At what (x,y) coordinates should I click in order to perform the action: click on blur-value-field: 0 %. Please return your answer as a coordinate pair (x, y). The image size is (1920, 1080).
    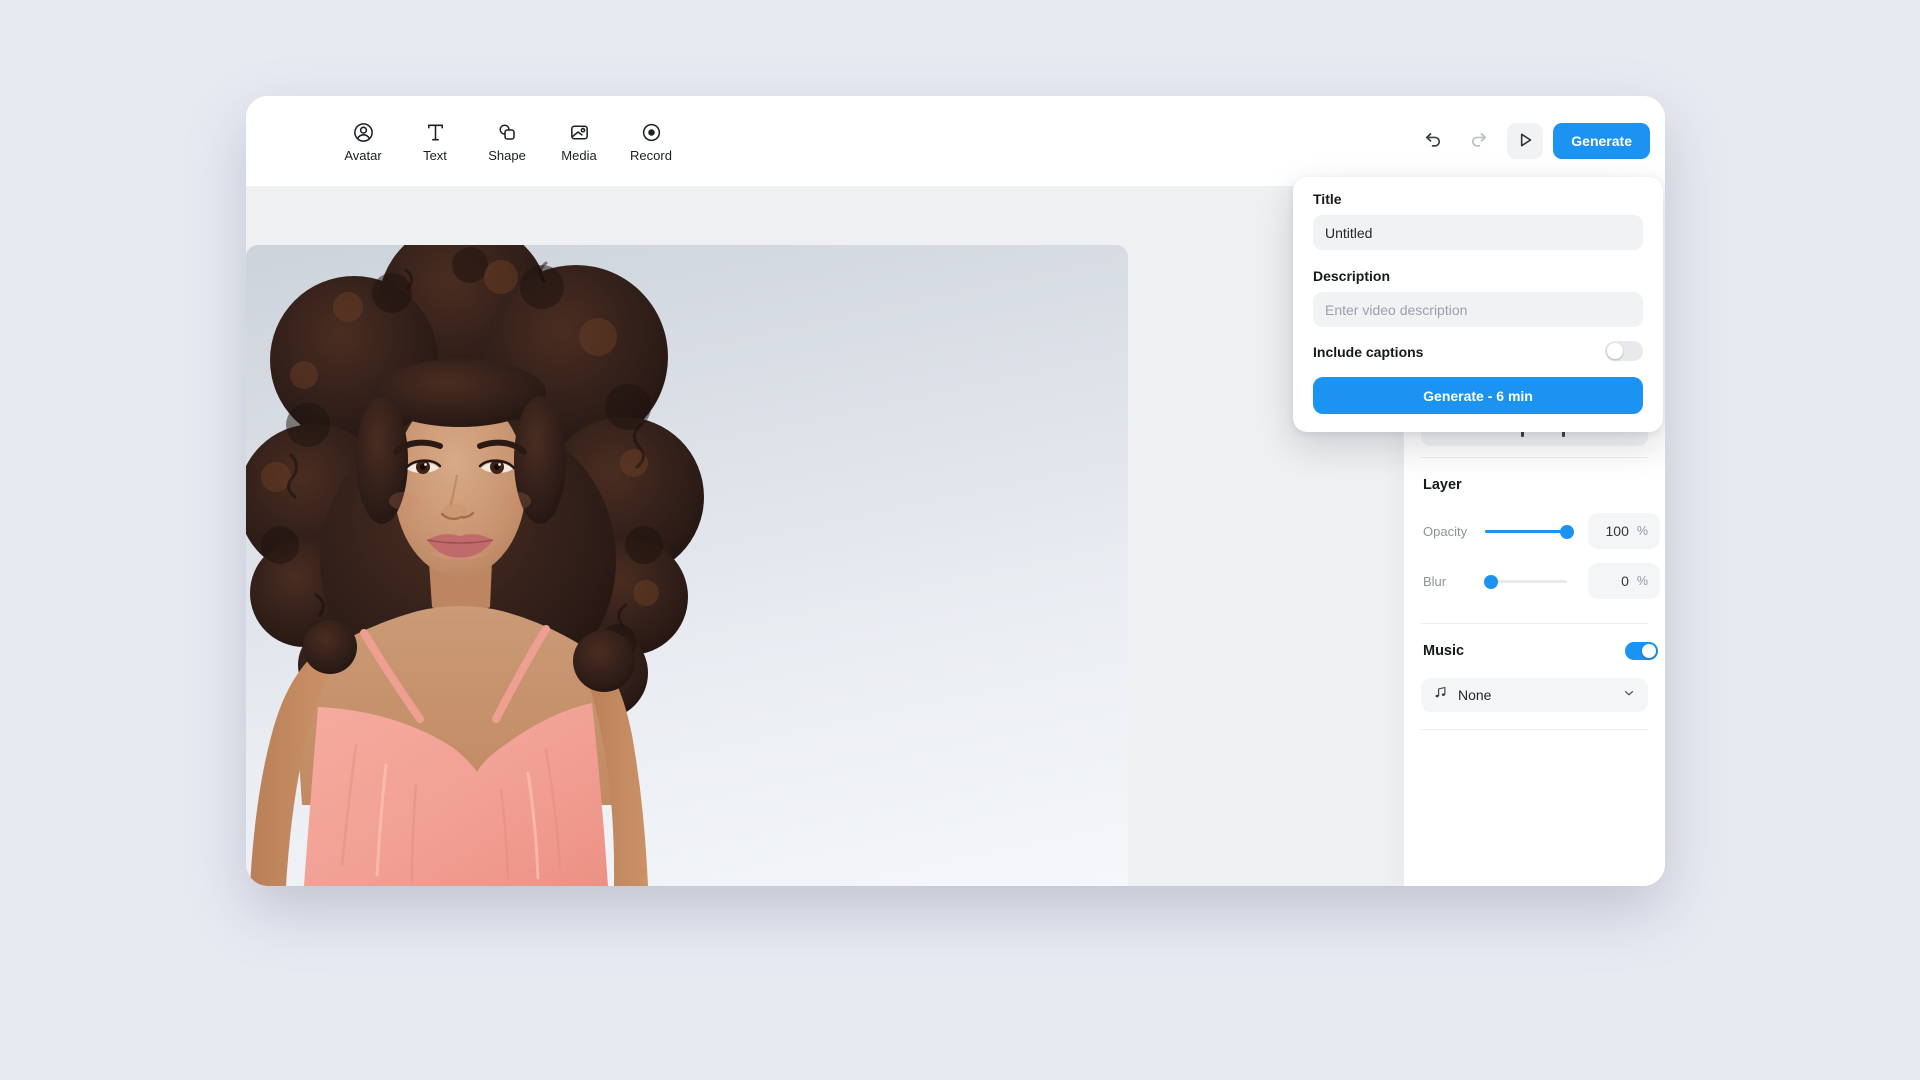
    Looking at the image, I should click on (1624, 581).